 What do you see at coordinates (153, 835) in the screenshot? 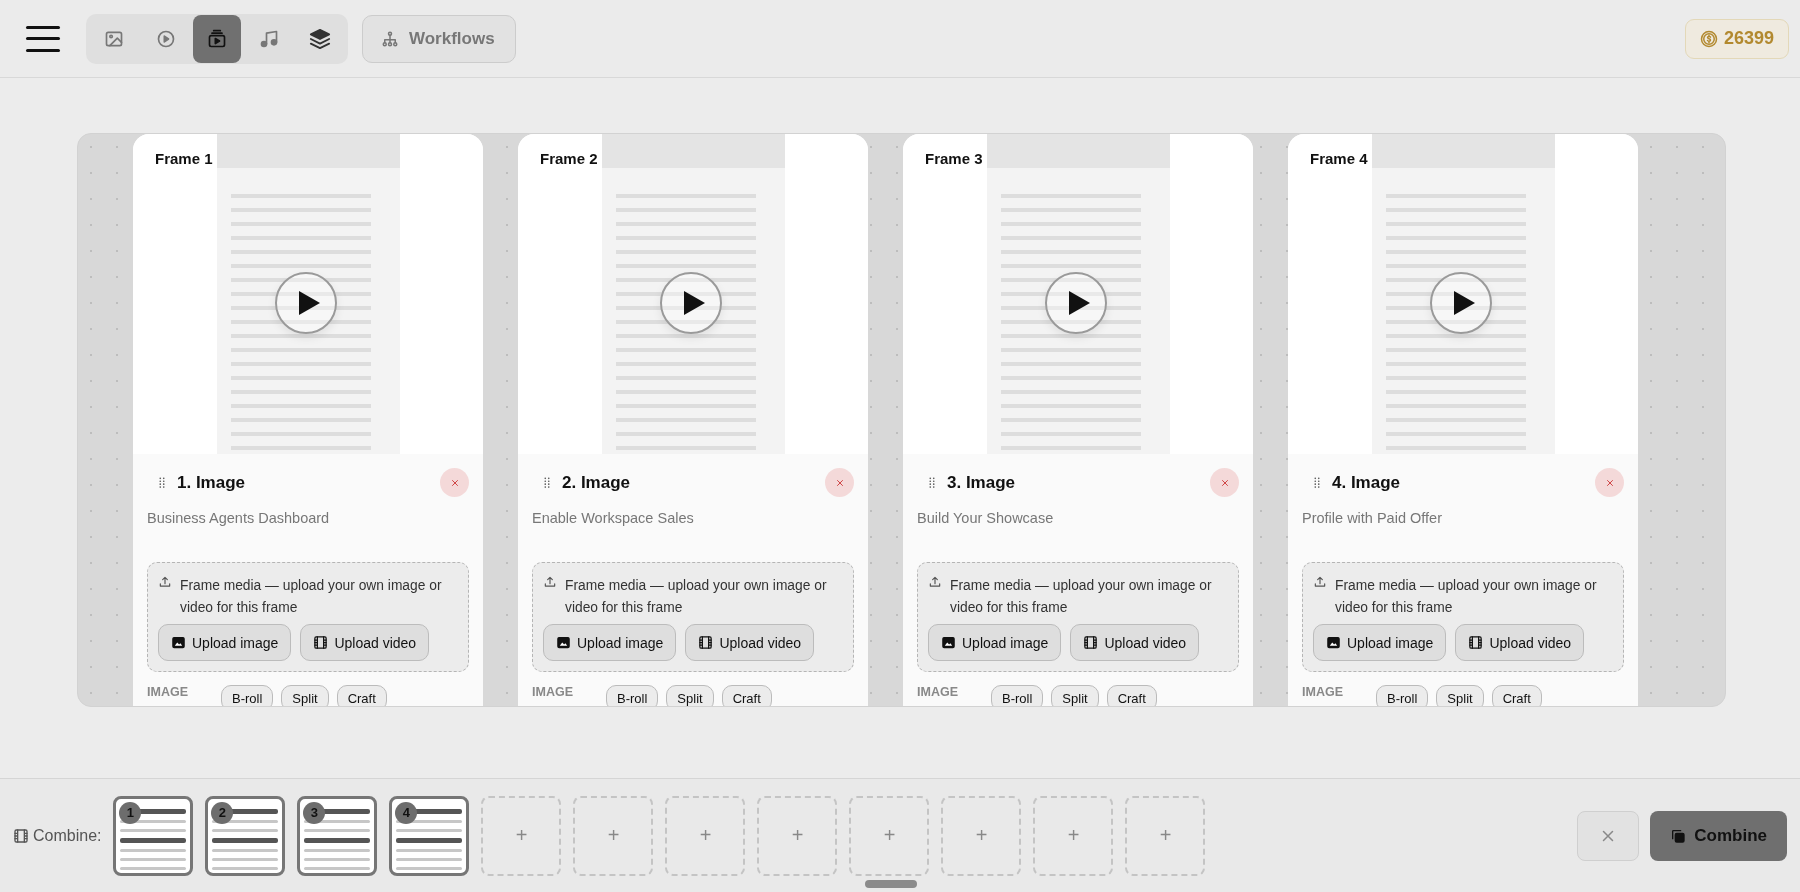
I see `frame-thumbnail: 1` at bounding box center [153, 835].